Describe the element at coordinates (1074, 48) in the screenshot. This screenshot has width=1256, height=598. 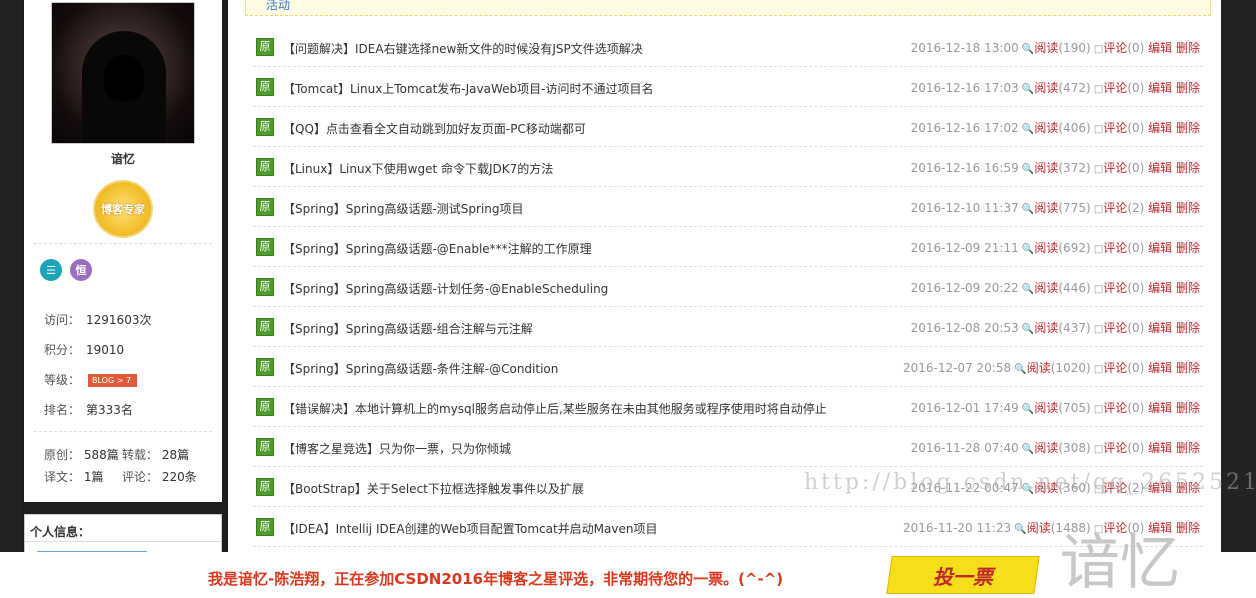
I see `read-count: (190)` at that location.